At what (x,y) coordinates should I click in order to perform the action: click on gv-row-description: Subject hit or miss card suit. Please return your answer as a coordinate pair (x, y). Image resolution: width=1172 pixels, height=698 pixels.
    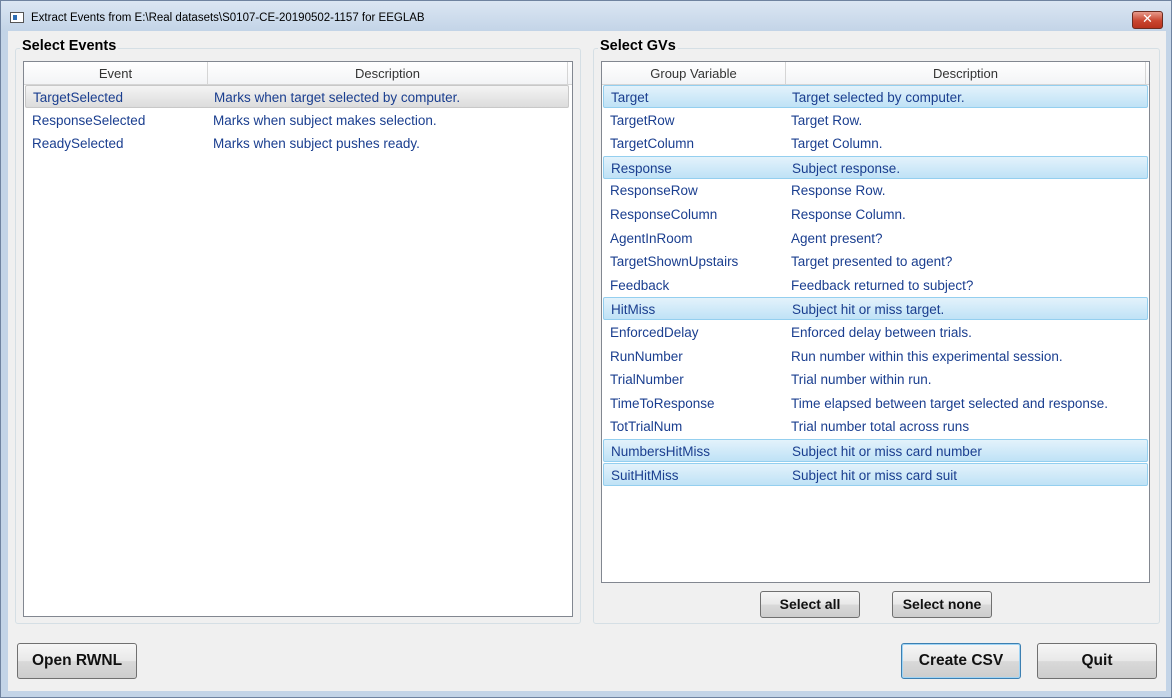
    Looking at the image, I should click on (875, 475).